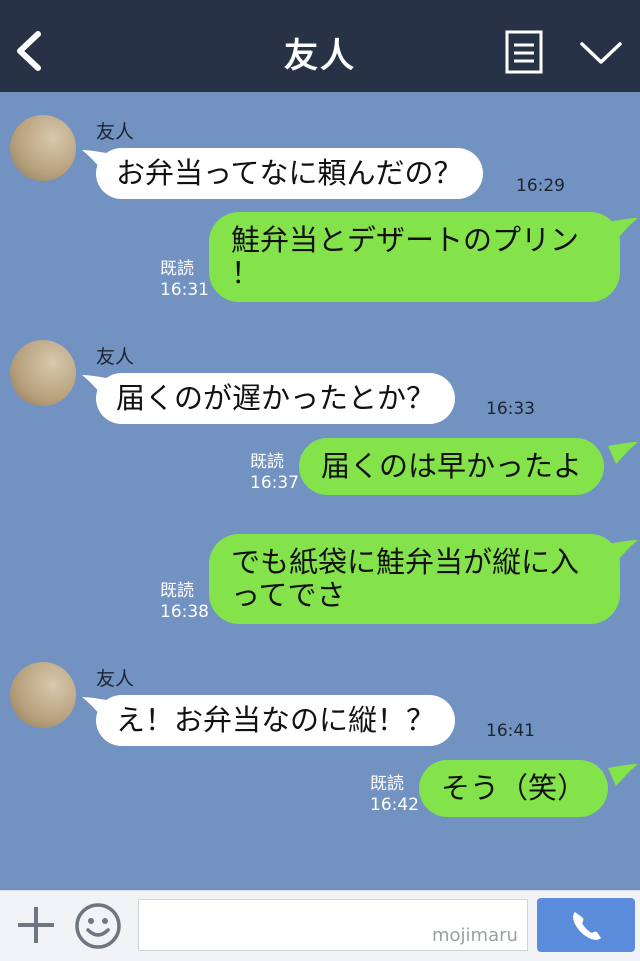 The width and height of the screenshot is (640, 961). I want to click on document-icon, so click(524, 52).